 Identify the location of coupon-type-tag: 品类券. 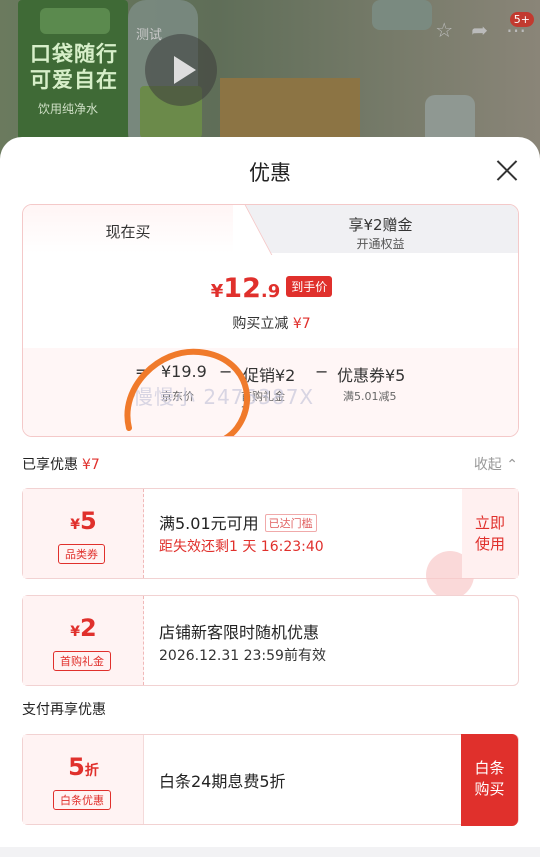
(81, 554).